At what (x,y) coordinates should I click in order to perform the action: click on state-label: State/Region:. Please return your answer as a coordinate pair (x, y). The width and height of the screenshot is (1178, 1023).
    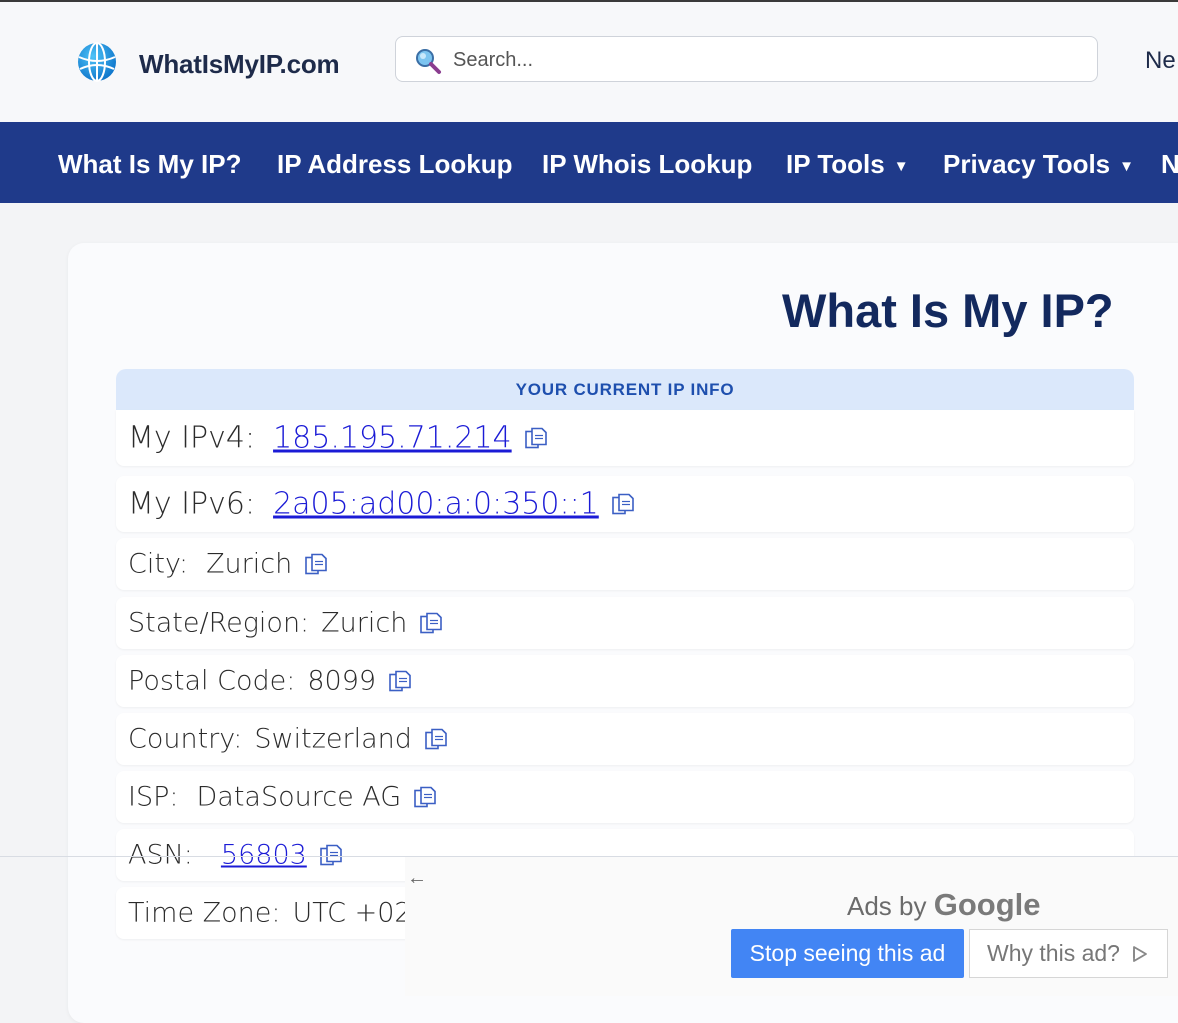
    Looking at the image, I should click on (219, 623).